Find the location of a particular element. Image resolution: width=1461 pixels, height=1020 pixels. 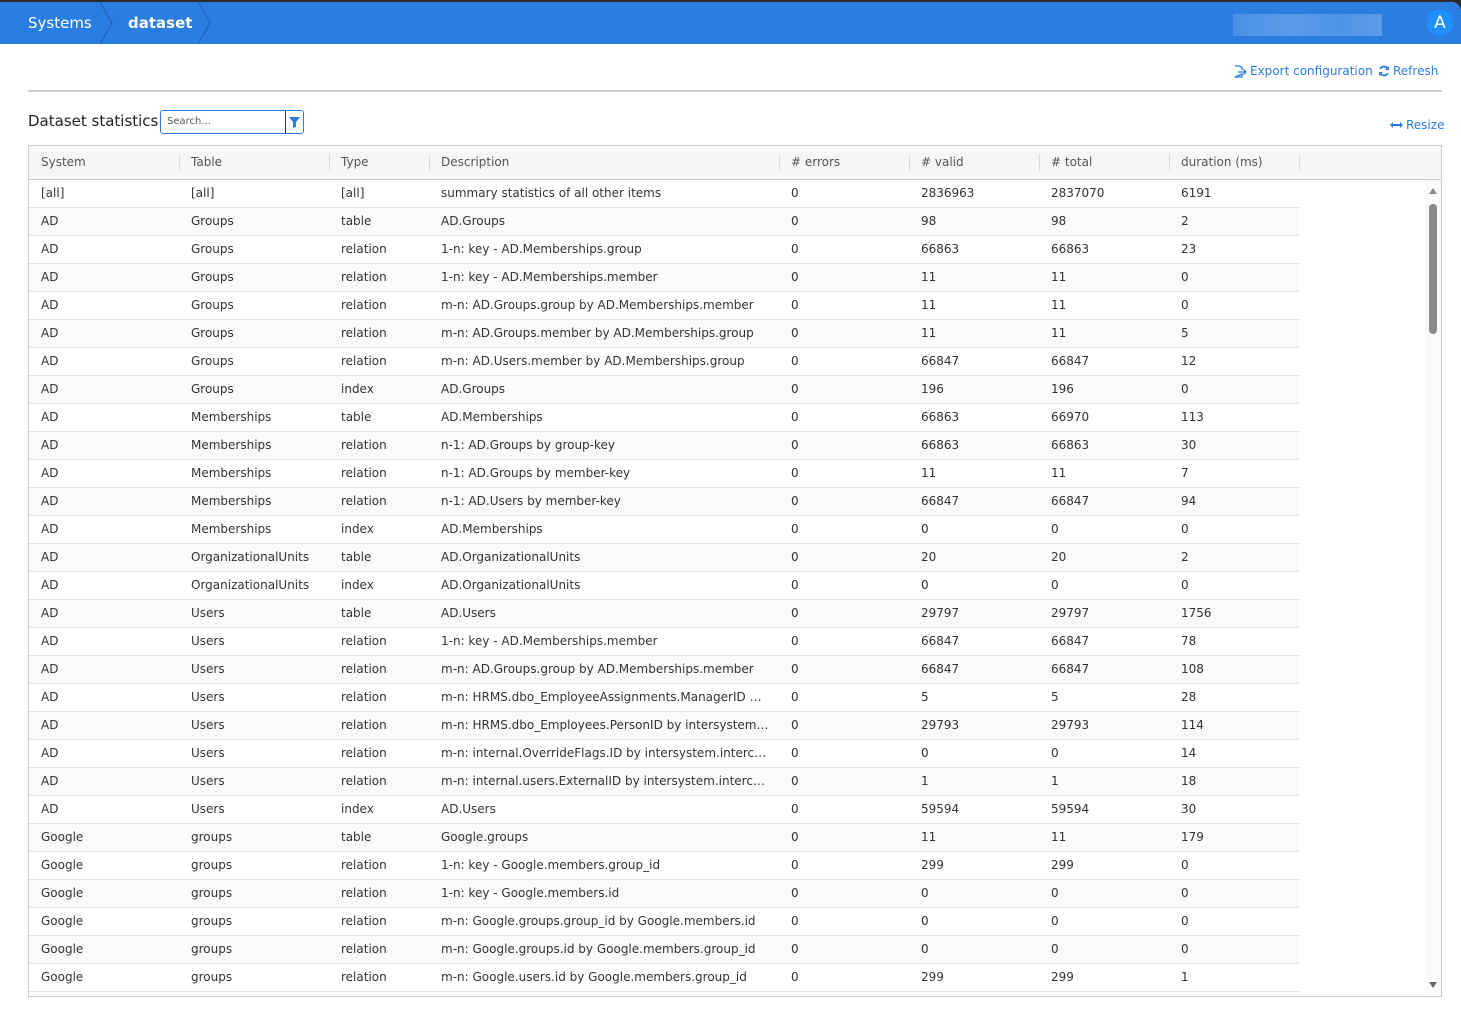

breadcrumb-systems: Systems is located at coordinates (60, 23).